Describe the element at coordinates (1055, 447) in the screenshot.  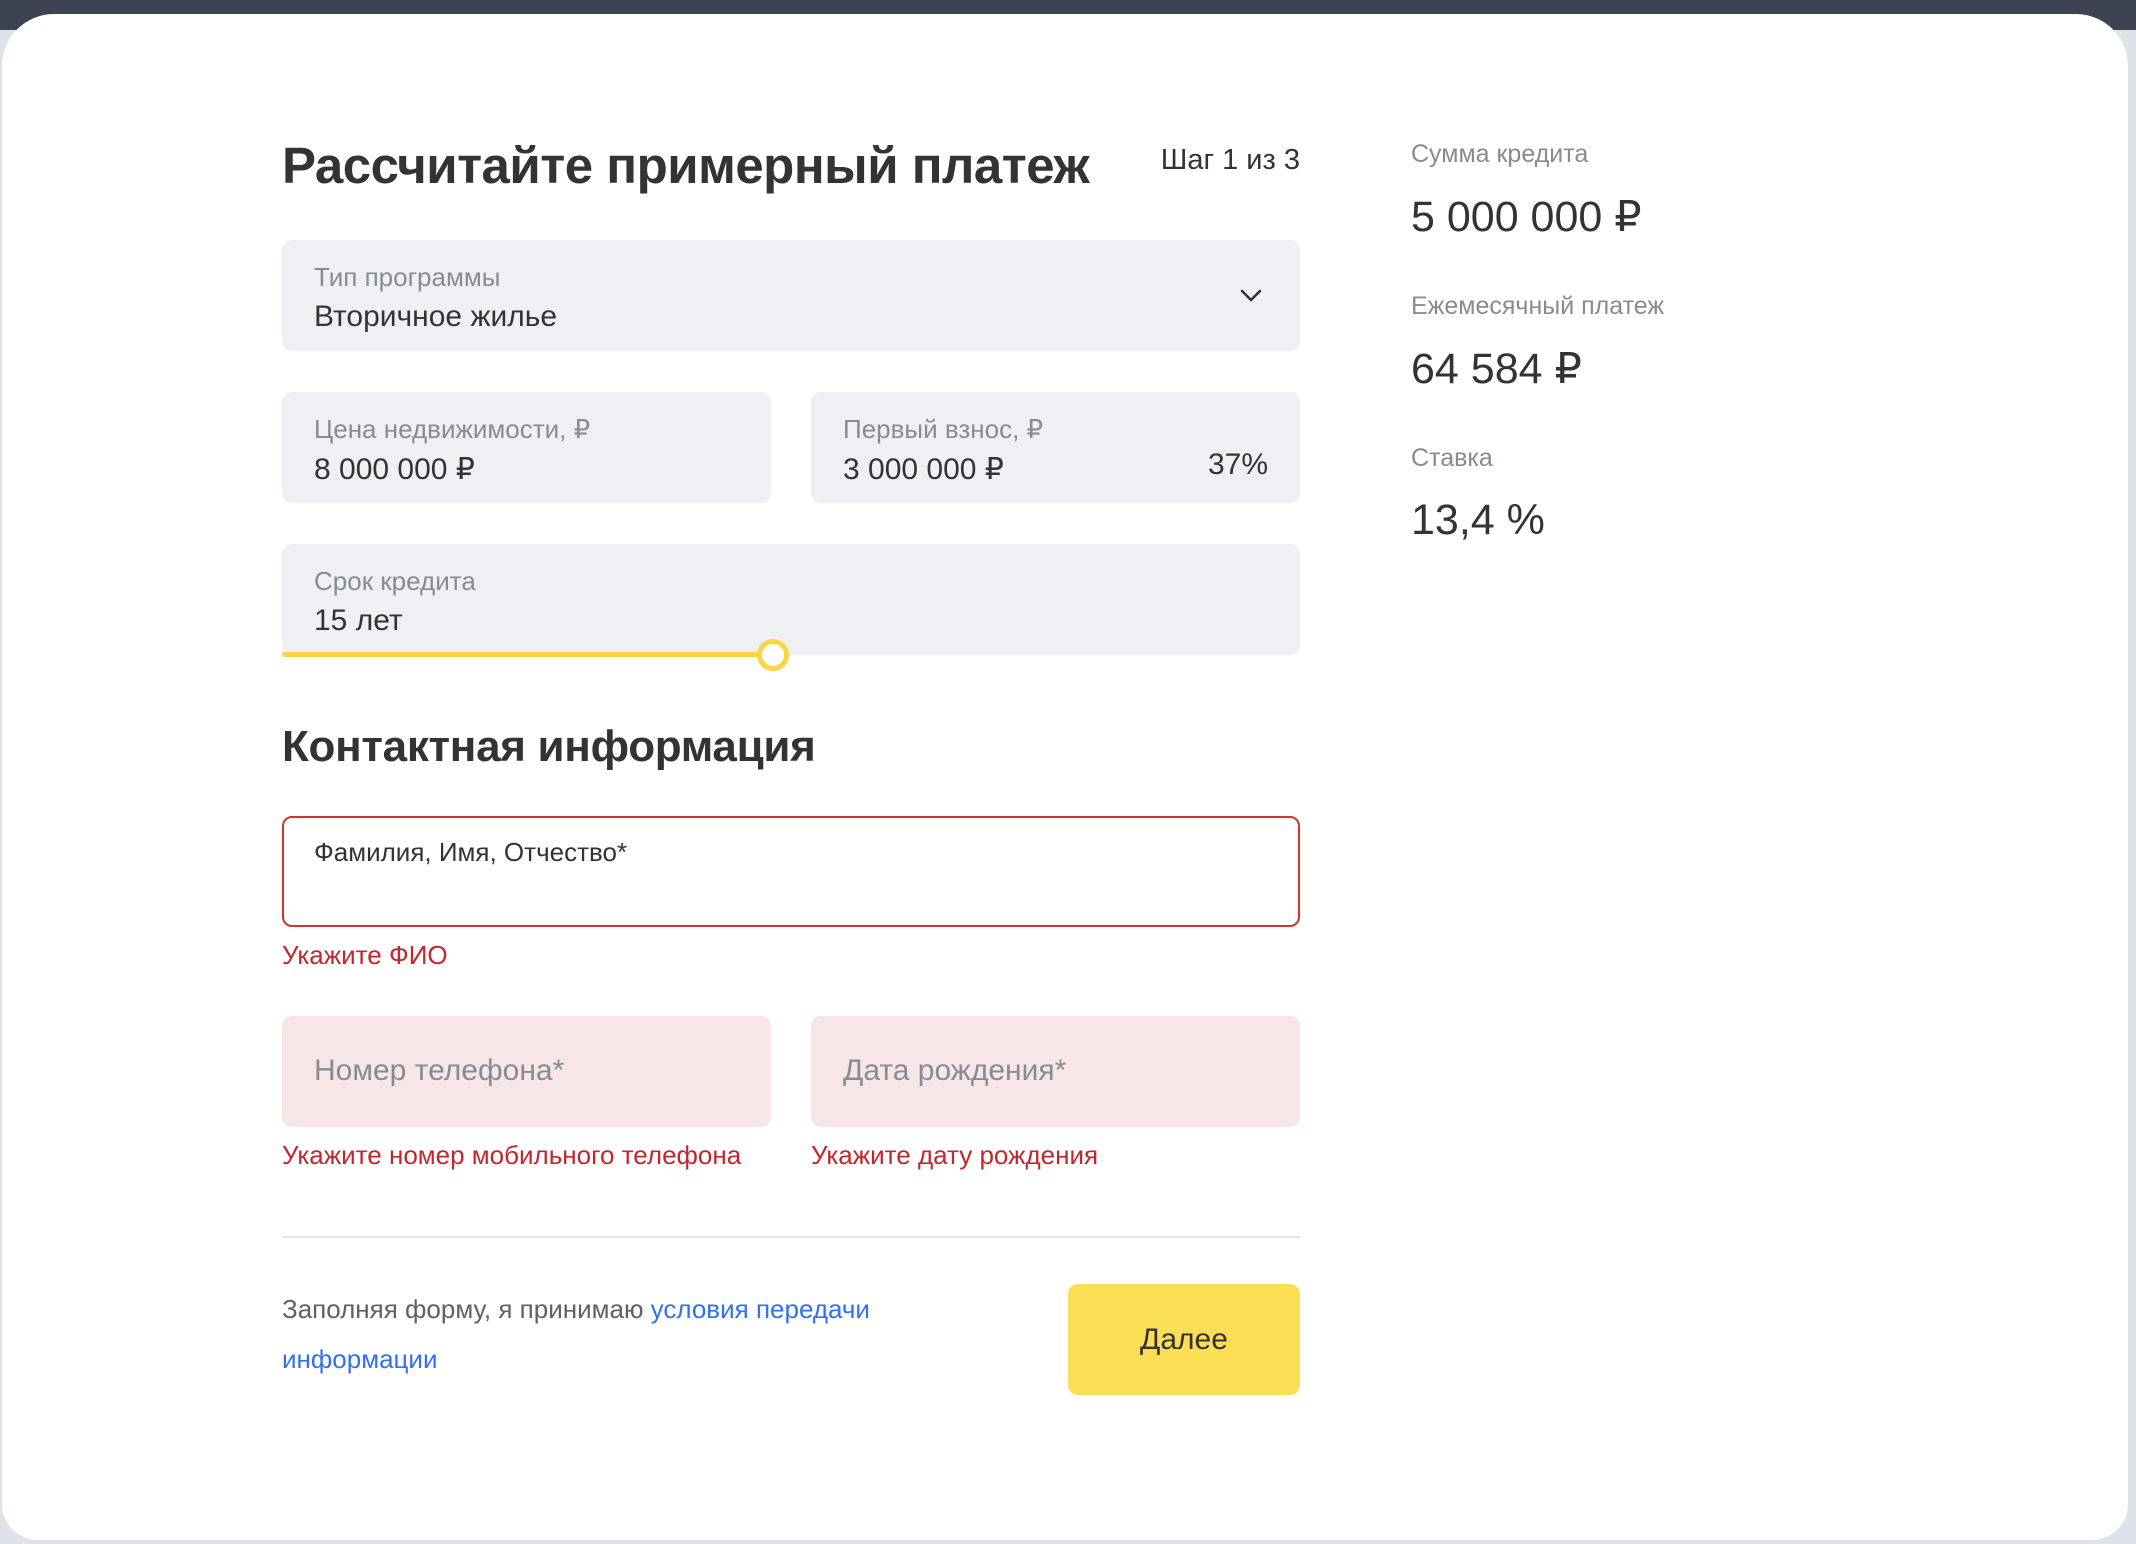
I see `down-payment-field: Первый взнос, ₽ 3 000 000 ₽ 37%` at that location.